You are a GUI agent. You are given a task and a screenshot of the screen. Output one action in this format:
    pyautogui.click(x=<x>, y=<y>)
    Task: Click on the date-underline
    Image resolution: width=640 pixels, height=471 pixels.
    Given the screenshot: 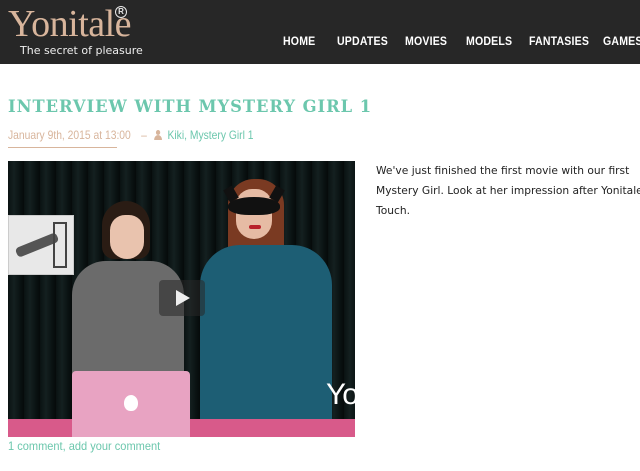 What is the action you would take?
    pyautogui.click(x=62, y=147)
    